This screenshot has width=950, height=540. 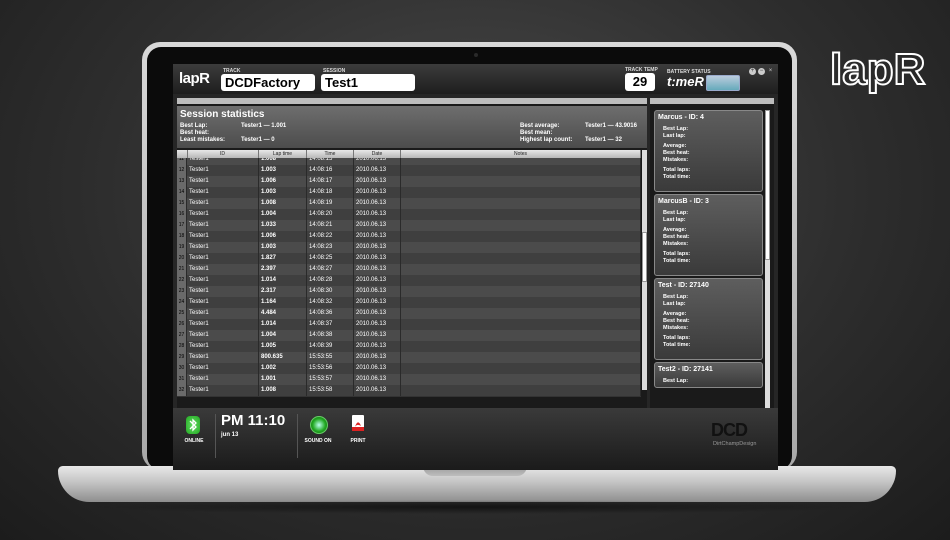 What do you see at coordinates (676, 129) in the screenshot?
I see `driver-card-best-lap-label: Best Lap:` at bounding box center [676, 129].